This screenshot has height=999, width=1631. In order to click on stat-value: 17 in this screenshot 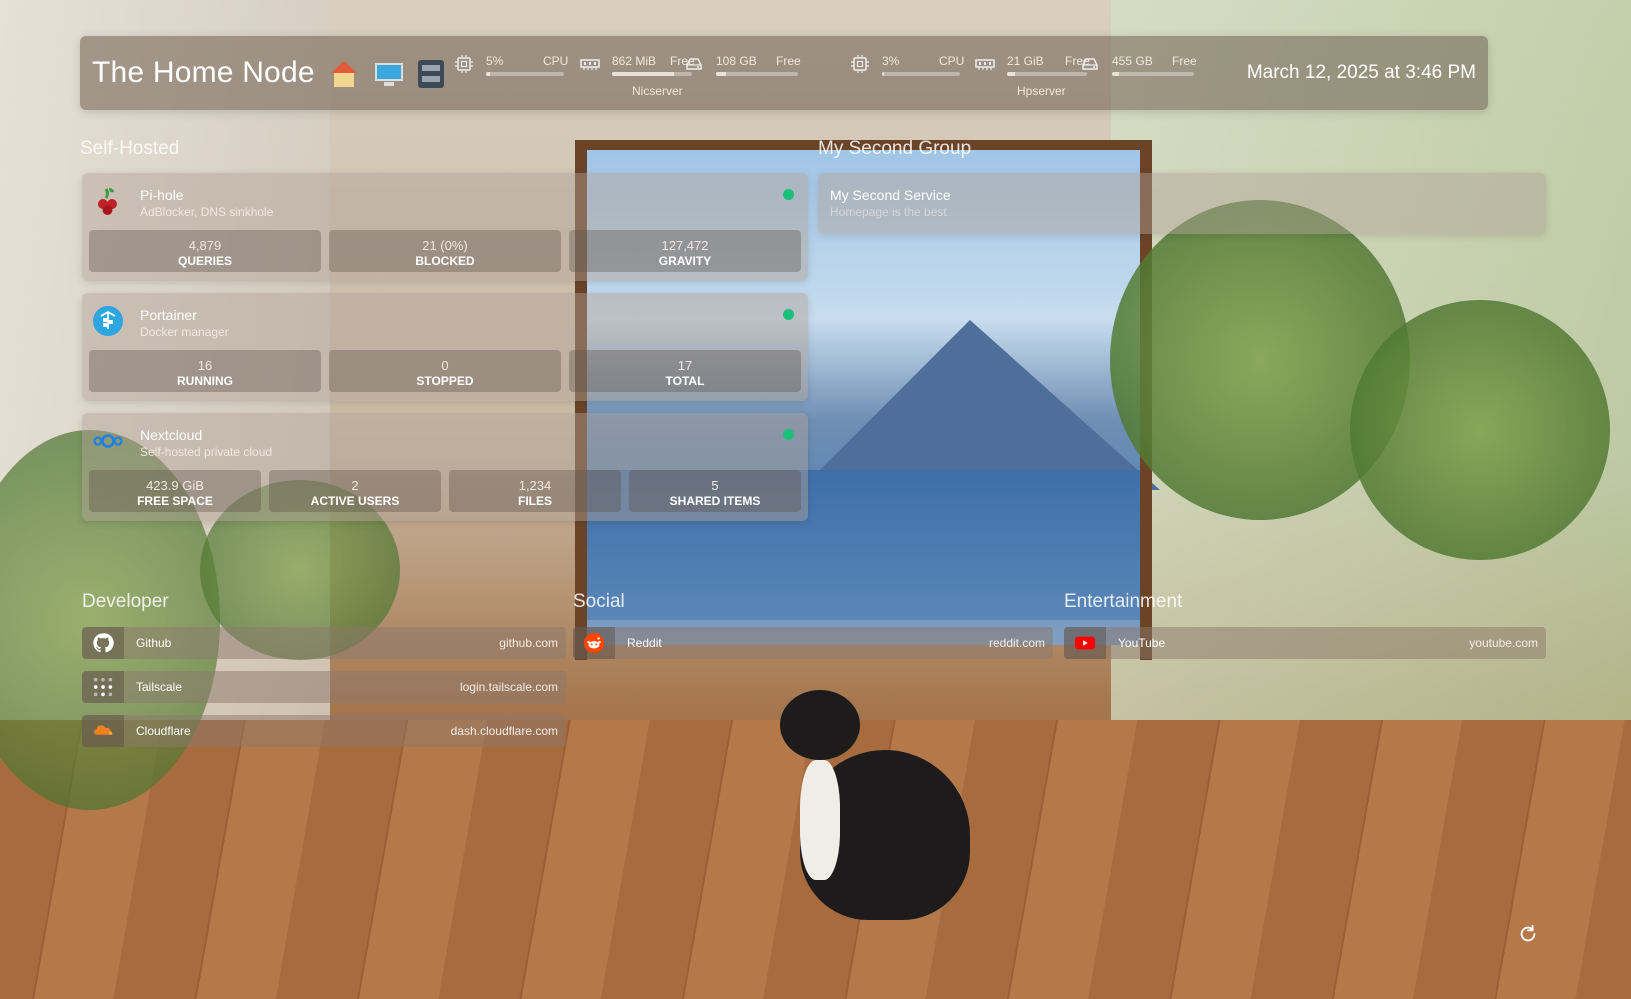, I will do `click(685, 365)`.